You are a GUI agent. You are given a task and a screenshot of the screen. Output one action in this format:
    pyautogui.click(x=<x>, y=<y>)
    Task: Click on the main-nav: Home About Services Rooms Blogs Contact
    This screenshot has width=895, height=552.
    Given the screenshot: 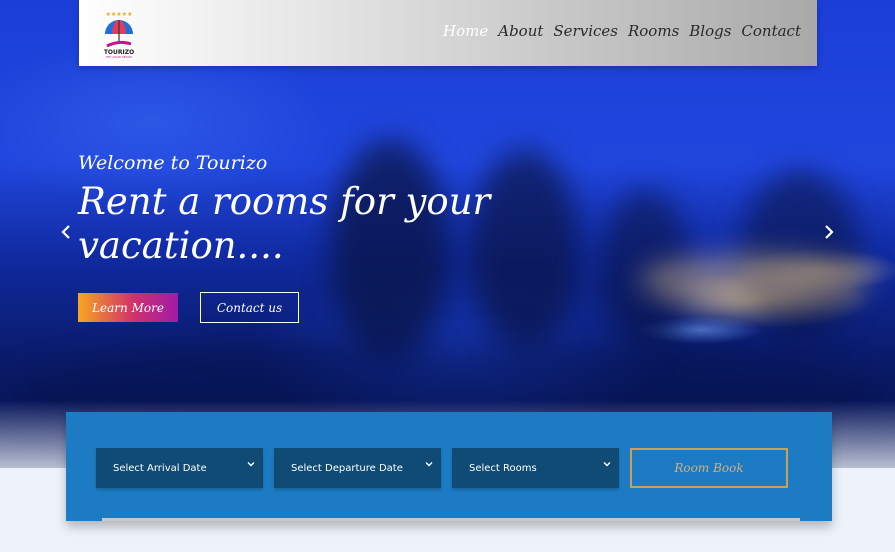 What is the action you would take?
    pyautogui.click(x=622, y=31)
    